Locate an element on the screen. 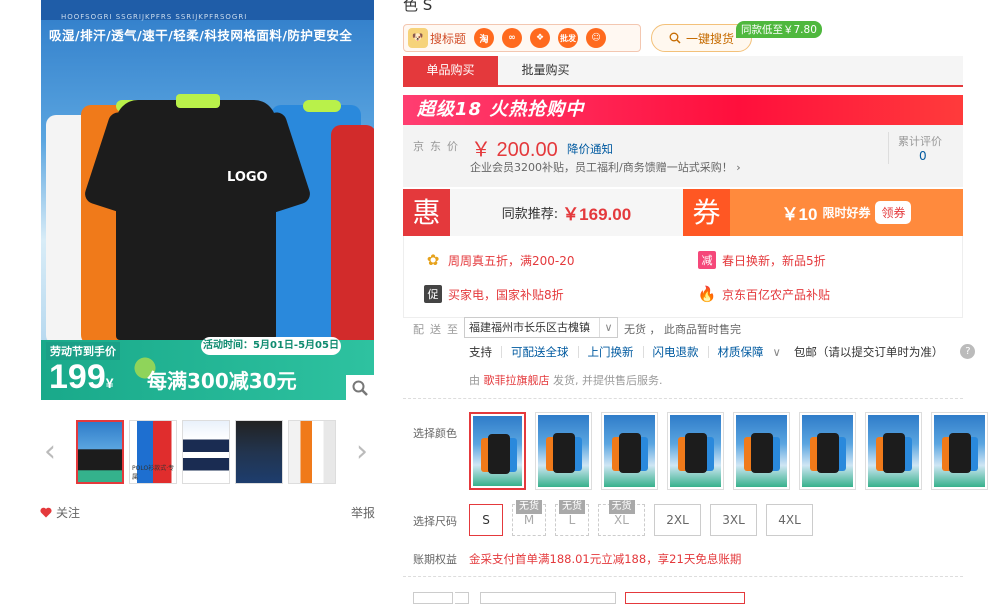 The width and height of the screenshot is (1008, 604). promo-item: 促 买家电，国家补贴8折 is located at coordinates (494, 294).